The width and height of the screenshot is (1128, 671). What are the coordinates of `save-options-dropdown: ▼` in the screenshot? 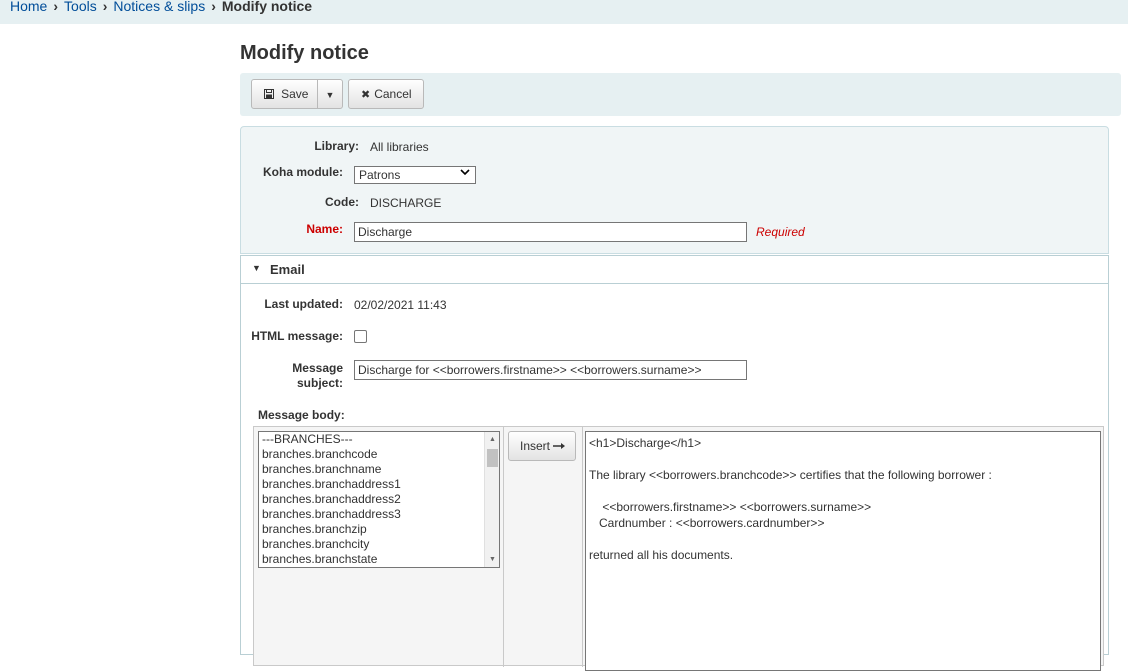 It's located at (330, 94).